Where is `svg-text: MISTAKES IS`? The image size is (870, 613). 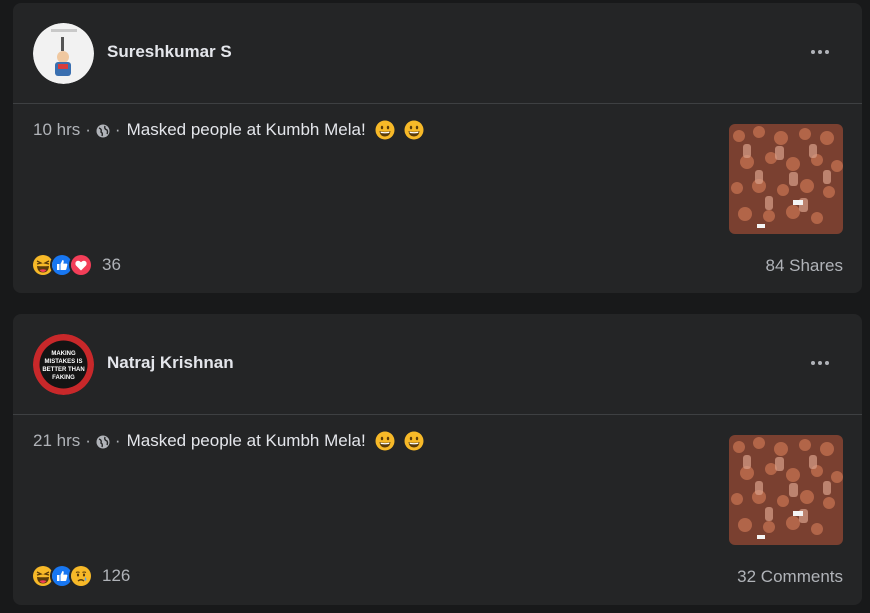 svg-text: MISTAKES IS is located at coordinates (64, 362).